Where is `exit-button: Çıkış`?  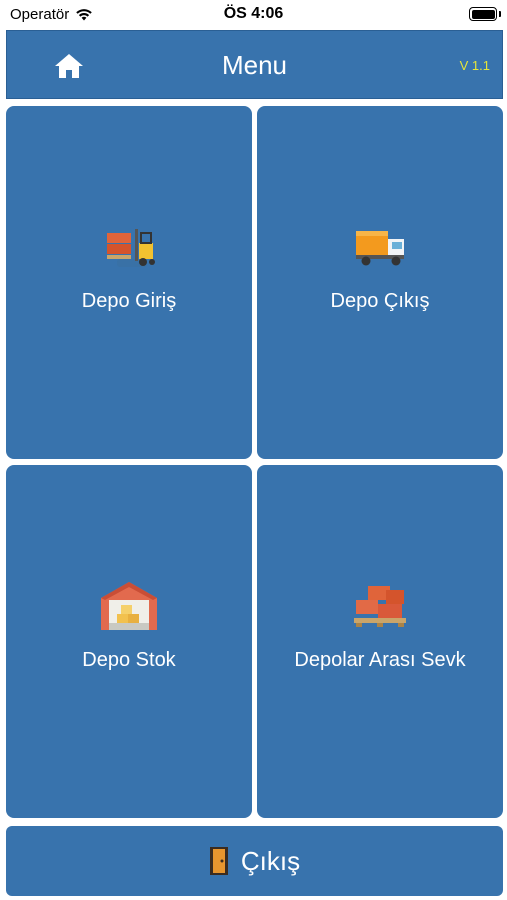
exit-button: Çıkış is located at coordinates (254, 861).